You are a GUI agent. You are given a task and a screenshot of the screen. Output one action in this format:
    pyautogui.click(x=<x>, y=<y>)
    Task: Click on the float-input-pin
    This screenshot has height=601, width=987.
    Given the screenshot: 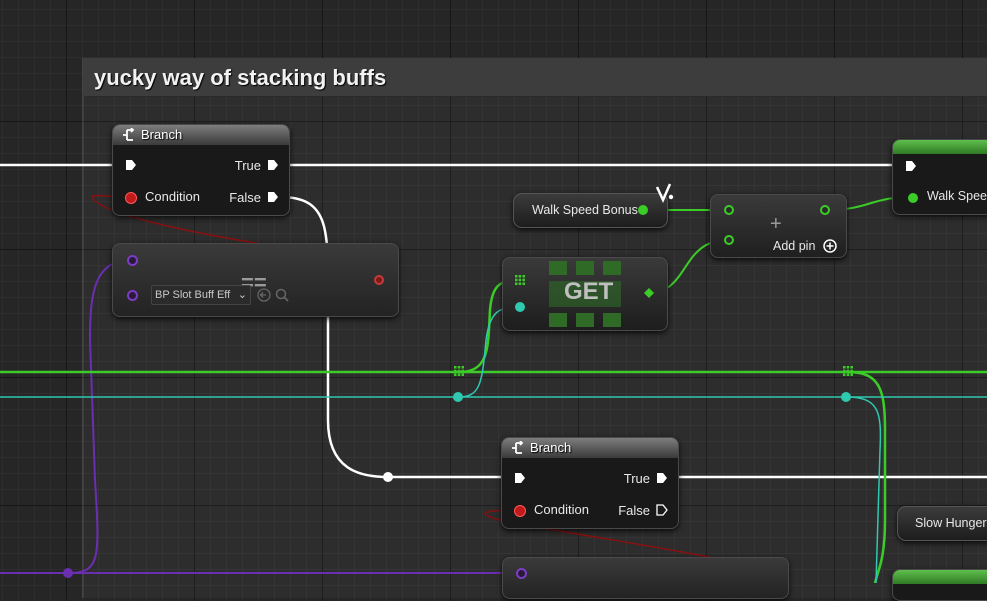 What is the action you would take?
    pyautogui.click(x=913, y=198)
    